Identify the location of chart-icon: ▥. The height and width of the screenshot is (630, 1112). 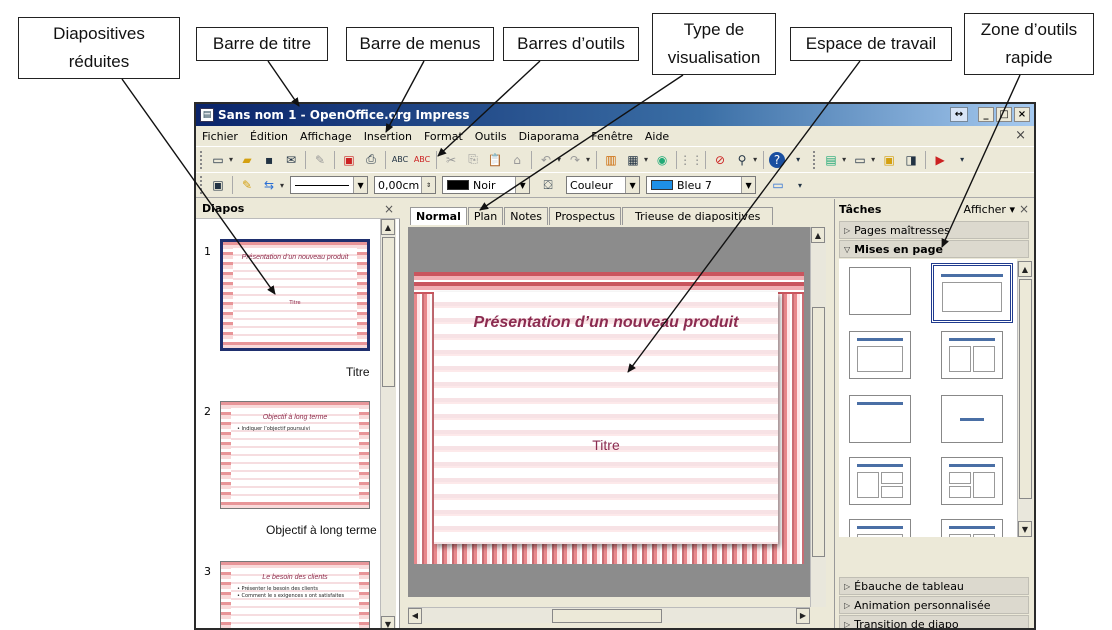
(611, 160).